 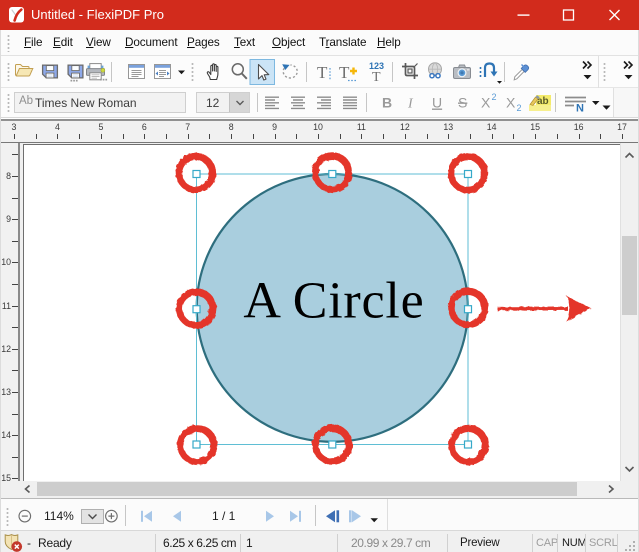 What do you see at coordinates (387, 103) in the screenshot?
I see `svg-text: B` at bounding box center [387, 103].